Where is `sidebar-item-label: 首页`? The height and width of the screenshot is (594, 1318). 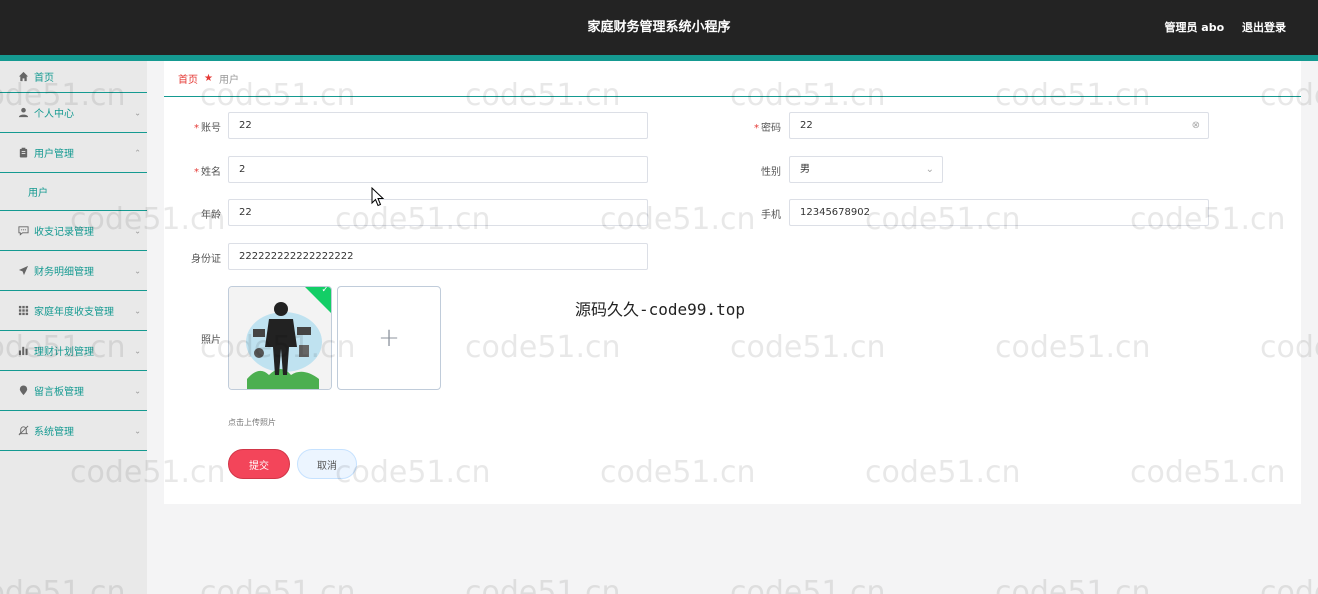 sidebar-item-label: 首页 is located at coordinates (44, 78).